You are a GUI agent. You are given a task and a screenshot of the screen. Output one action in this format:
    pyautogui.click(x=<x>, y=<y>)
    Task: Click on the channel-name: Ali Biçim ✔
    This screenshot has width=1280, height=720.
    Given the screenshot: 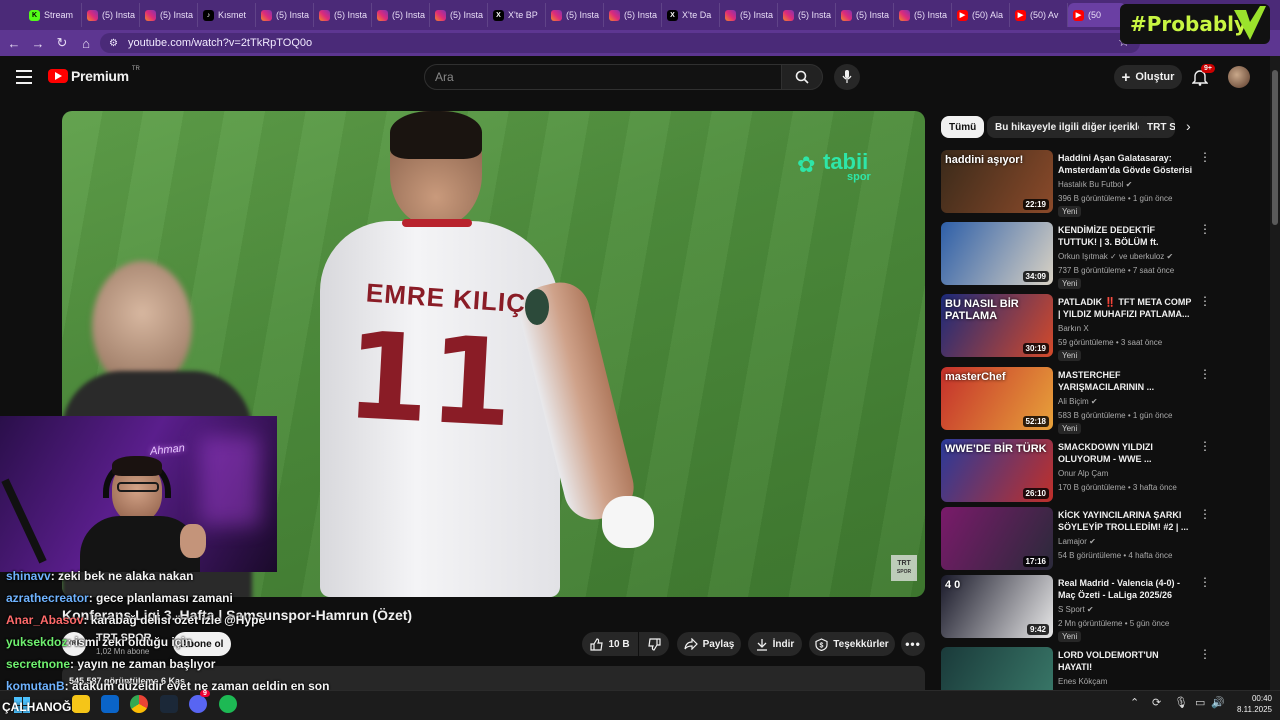 What is the action you would take?
    pyautogui.click(x=1078, y=401)
    